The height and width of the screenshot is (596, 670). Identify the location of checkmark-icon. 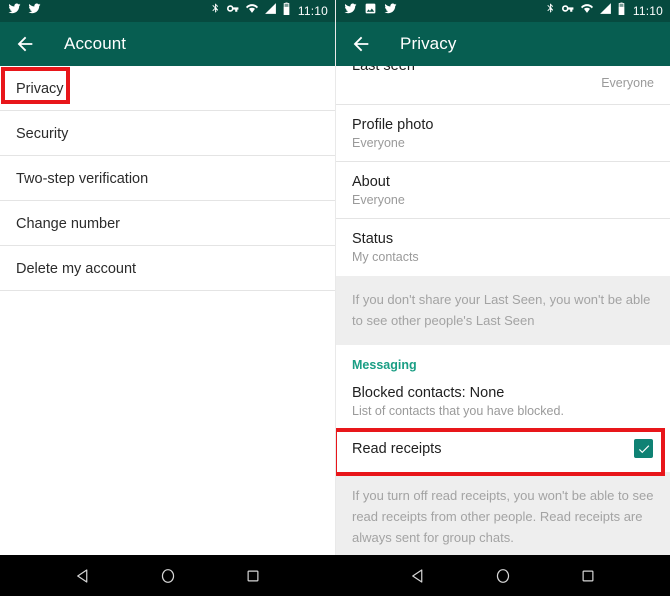
(643, 448).